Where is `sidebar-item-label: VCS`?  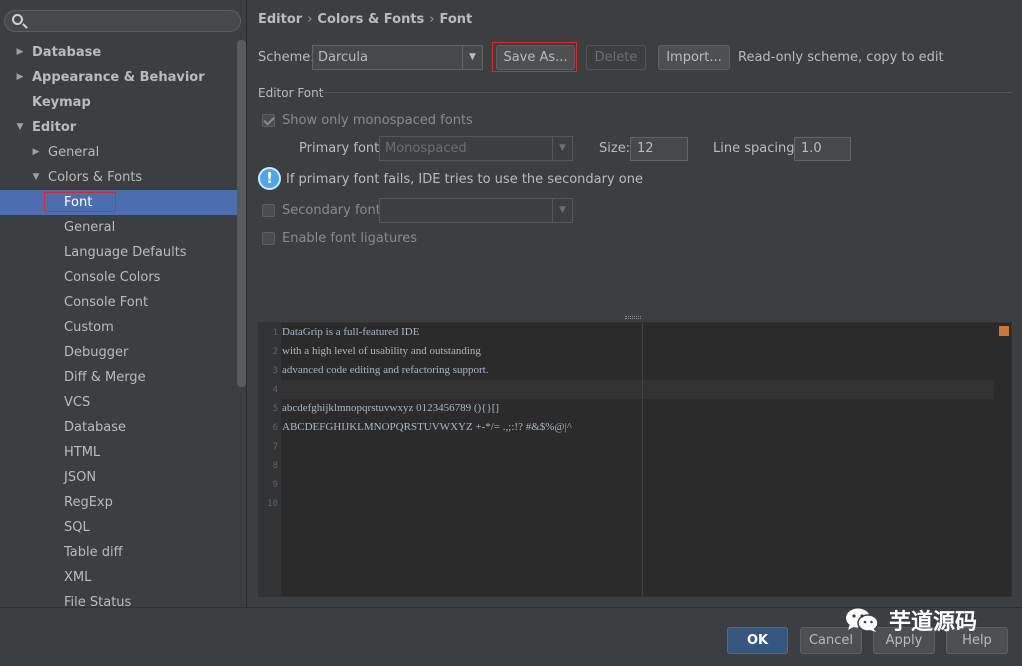
sidebar-item-label: VCS is located at coordinates (77, 402).